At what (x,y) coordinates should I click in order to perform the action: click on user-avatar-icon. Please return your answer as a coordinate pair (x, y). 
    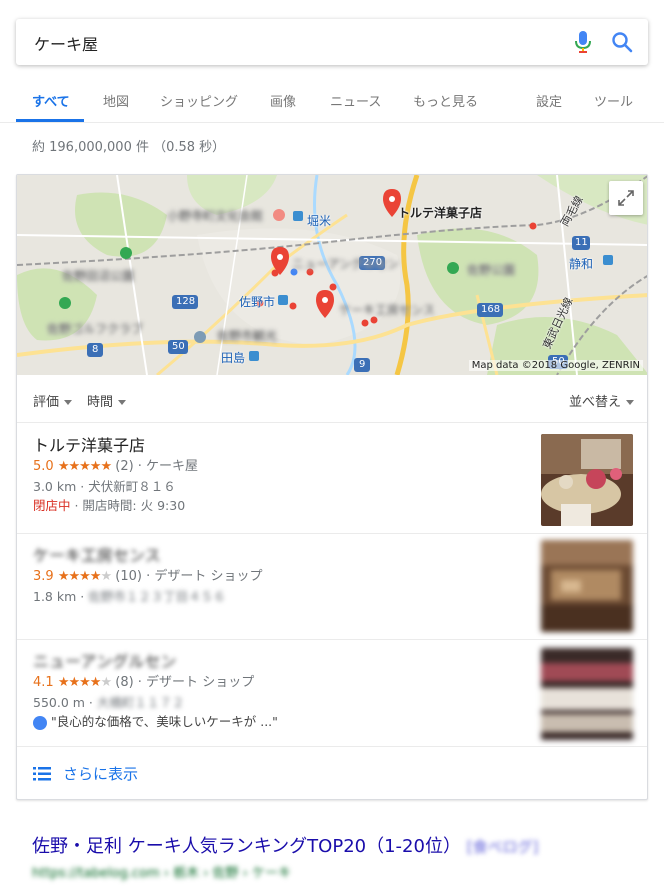
    Looking at the image, I should click on (40, 722).